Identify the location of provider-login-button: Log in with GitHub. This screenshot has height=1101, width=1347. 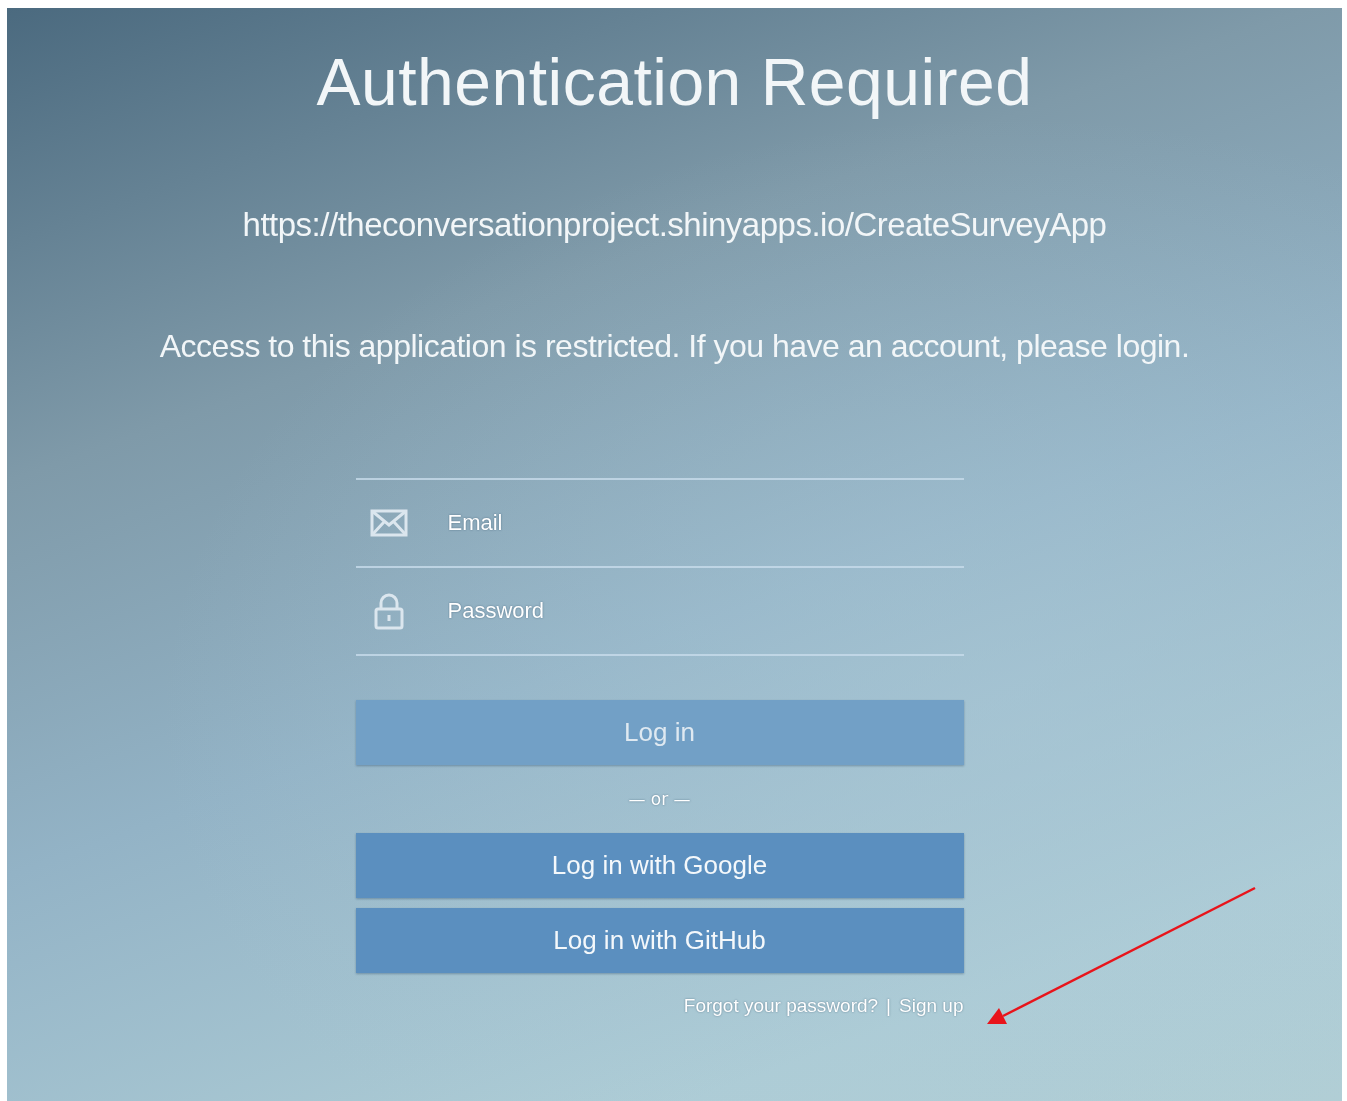
(659, 940).